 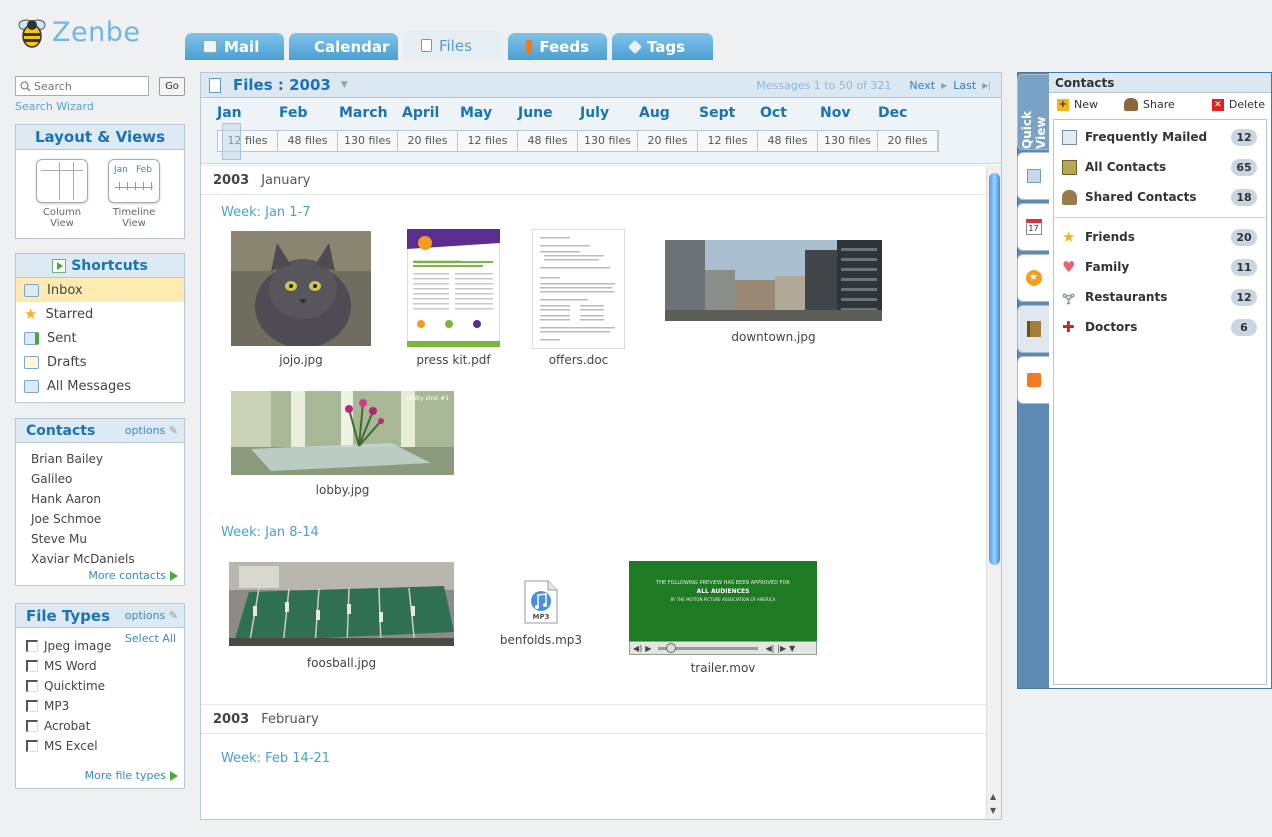 What do you see at coordinates (100, 314) in the screenshot?
I see `shortcut-starred: ★ Starred` at bounding box center [100, 314].